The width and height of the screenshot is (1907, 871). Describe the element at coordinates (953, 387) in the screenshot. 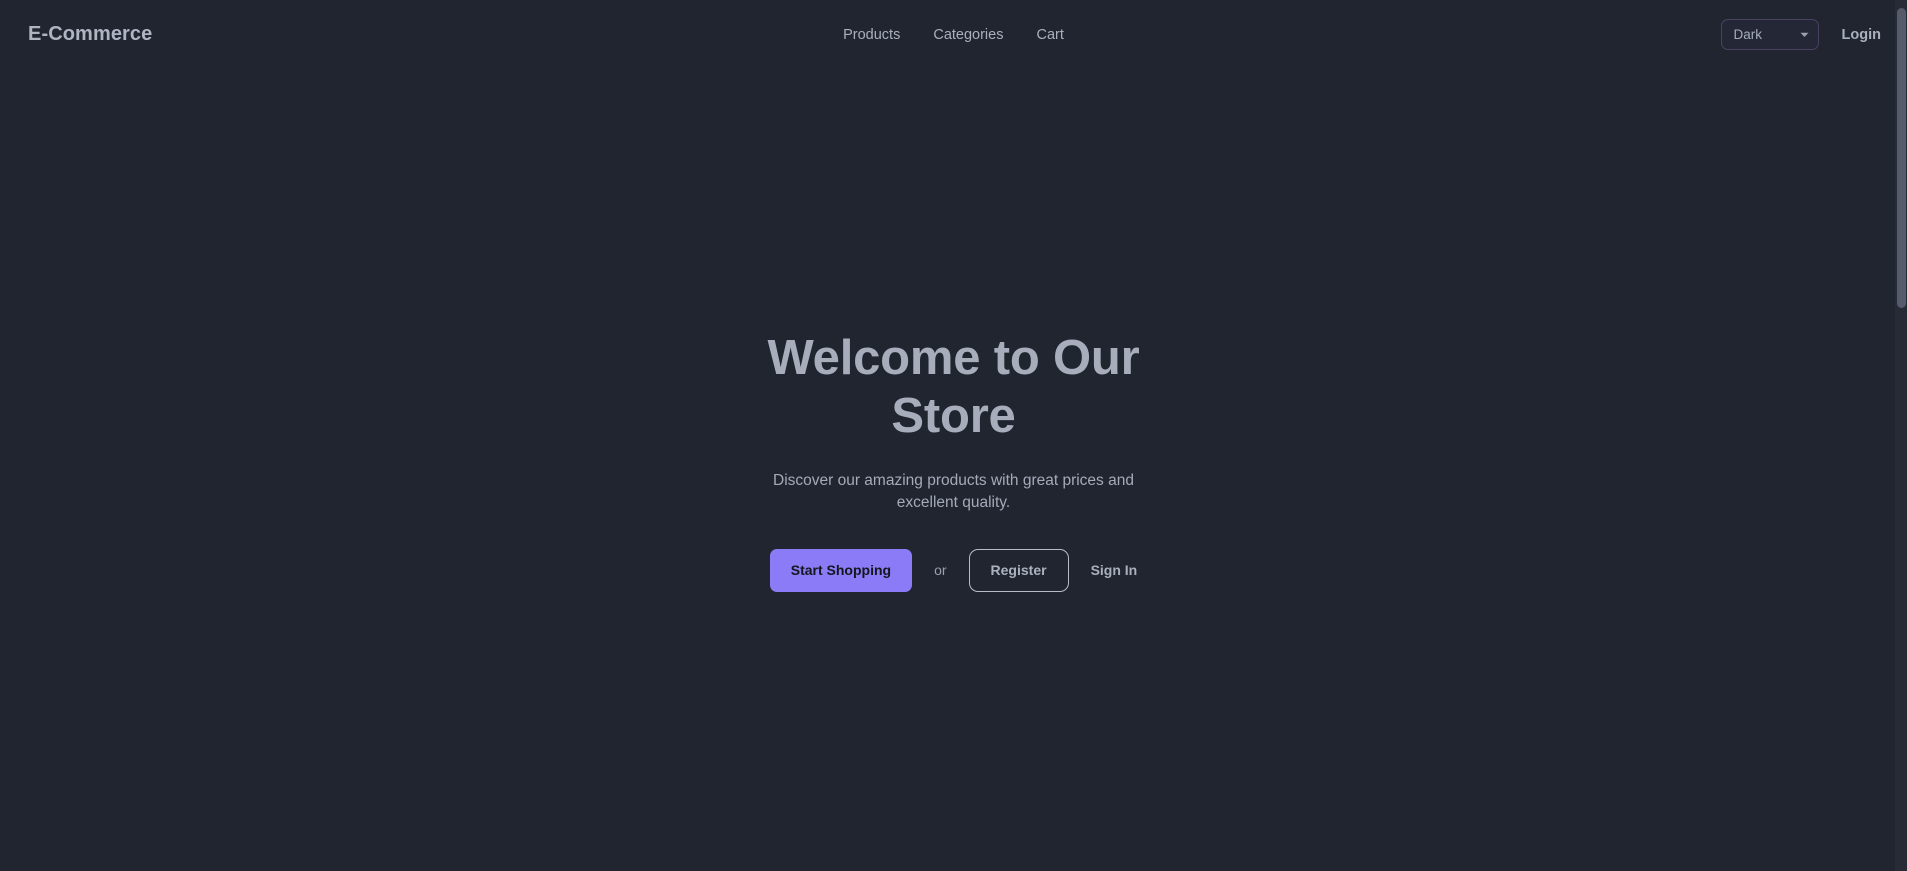

I see `page-title: Welcome to Our Store` at that location.